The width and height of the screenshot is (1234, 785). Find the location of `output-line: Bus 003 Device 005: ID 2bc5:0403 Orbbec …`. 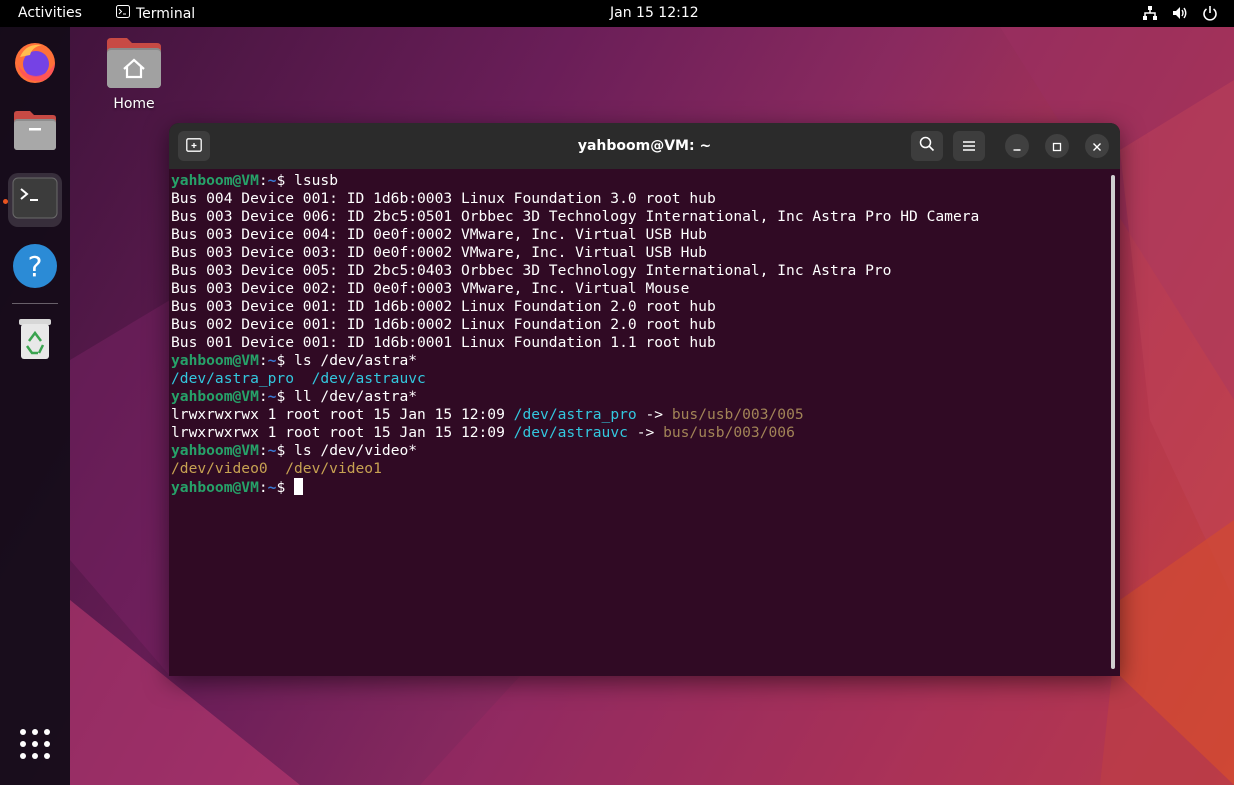

output-line: Bus 003 Device 005: ID 2bc5:0403 Orbbec … is located at coordinates (531, 270).